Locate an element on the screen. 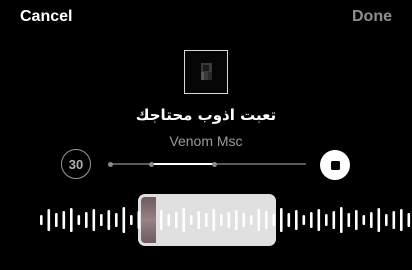 The image size is (412, 270). track-artist: Venom Msc is located at coordinates (206, 141).